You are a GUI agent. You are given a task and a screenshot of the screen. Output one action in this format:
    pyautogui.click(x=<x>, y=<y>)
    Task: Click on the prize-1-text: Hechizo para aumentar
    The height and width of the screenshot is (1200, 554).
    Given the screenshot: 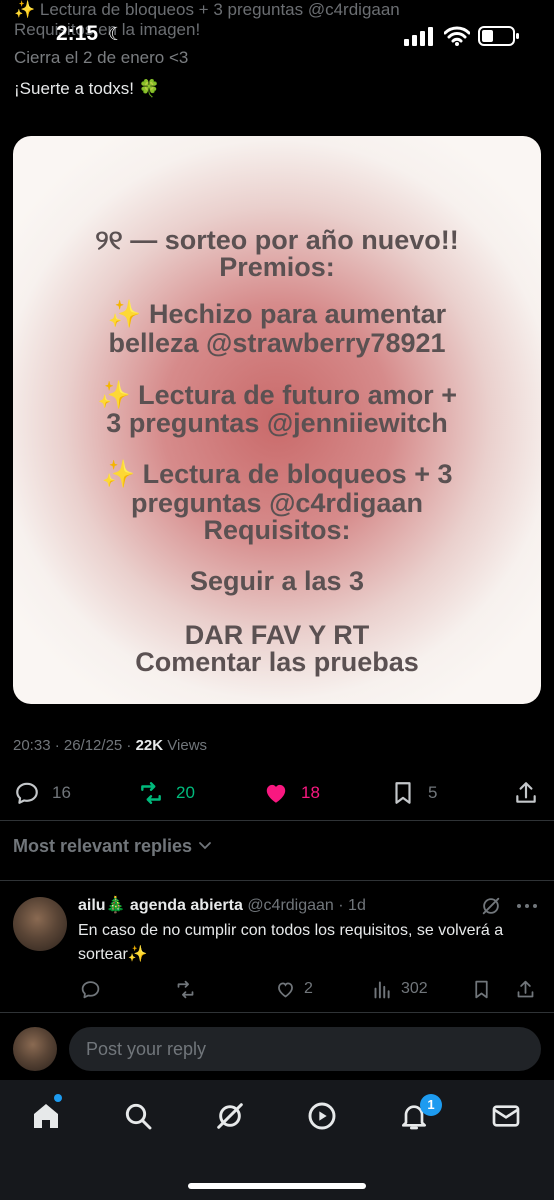 What is the action you would take?
    pyautogui.click(x=298, y=314)
    